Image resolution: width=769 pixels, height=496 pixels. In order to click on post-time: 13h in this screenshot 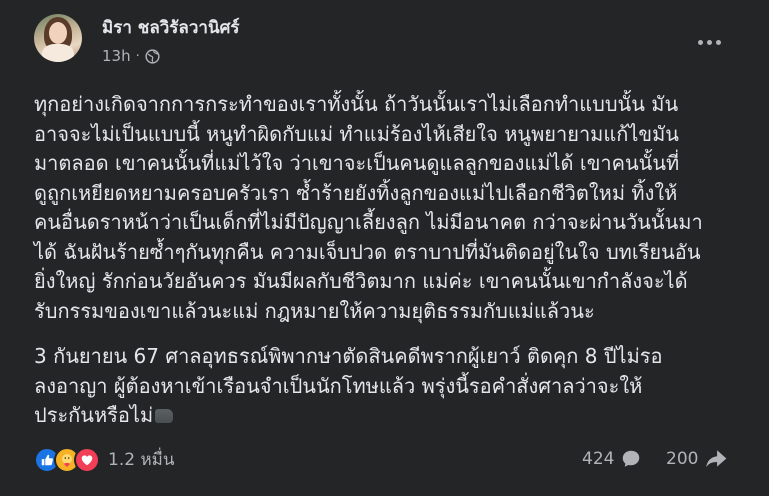, I will do `click(116, 56)`.